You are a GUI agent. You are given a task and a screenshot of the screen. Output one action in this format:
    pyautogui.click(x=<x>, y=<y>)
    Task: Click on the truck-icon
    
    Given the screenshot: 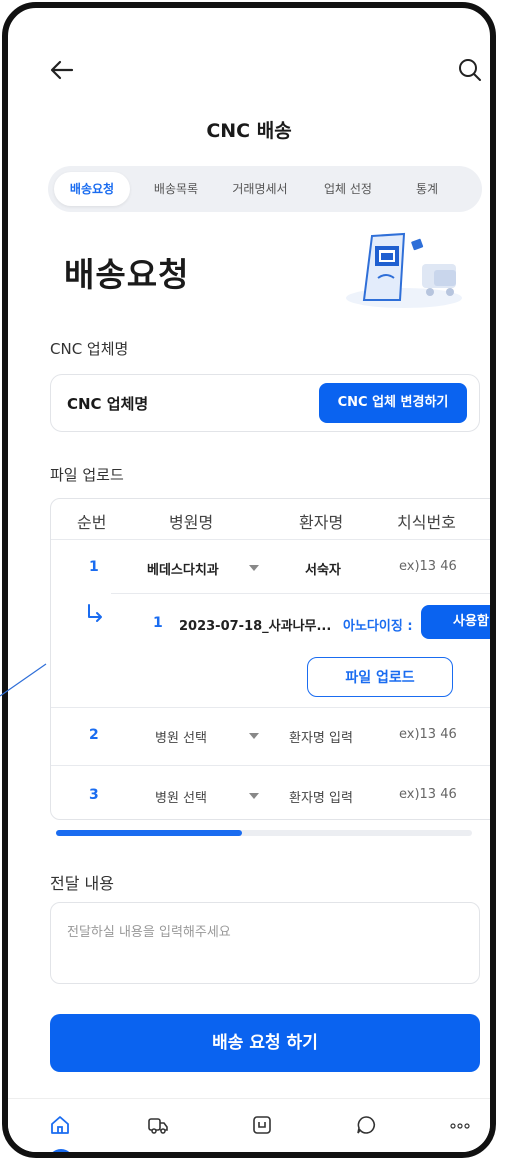 What is the action you would take?
    pyautogui.click(x=158, y=1125)
    